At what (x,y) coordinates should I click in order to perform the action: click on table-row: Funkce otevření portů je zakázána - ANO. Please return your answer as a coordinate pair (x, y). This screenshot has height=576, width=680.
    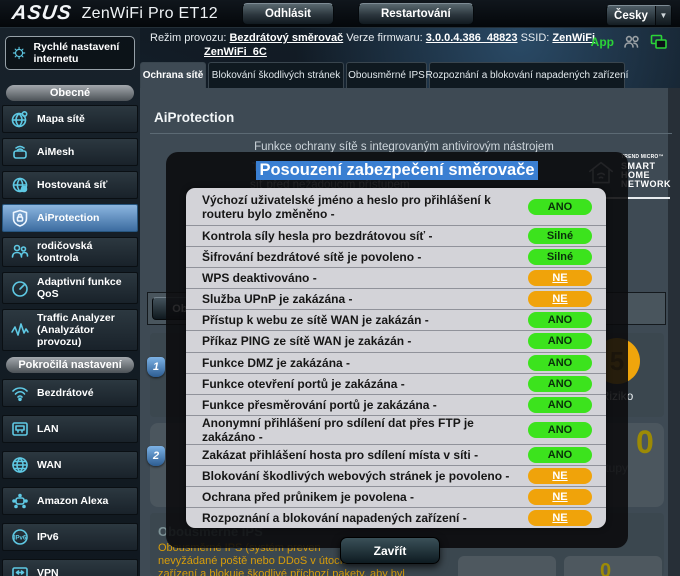
    Looking at the image, I should click on (396, 384).